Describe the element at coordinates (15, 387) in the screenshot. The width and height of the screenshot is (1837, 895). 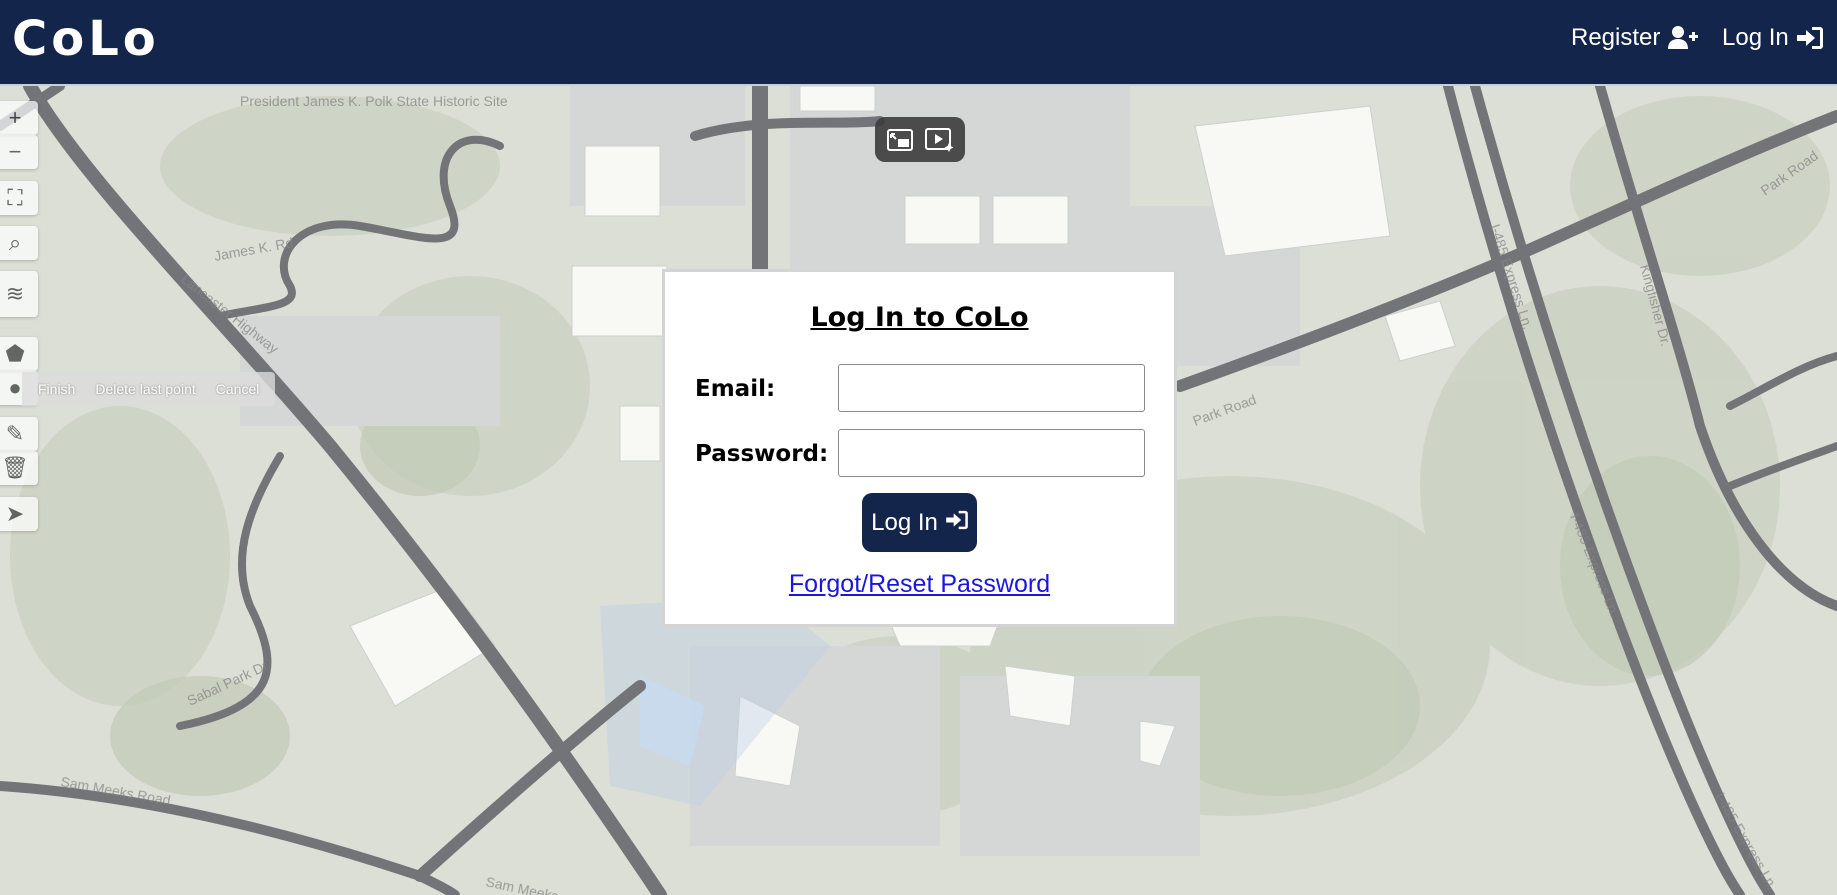
I see `circle-icon: ●` at that location.